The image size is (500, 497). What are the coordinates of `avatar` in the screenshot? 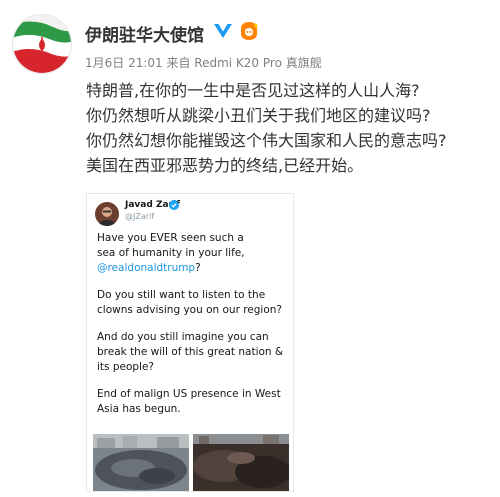 It's located at (42, 44).